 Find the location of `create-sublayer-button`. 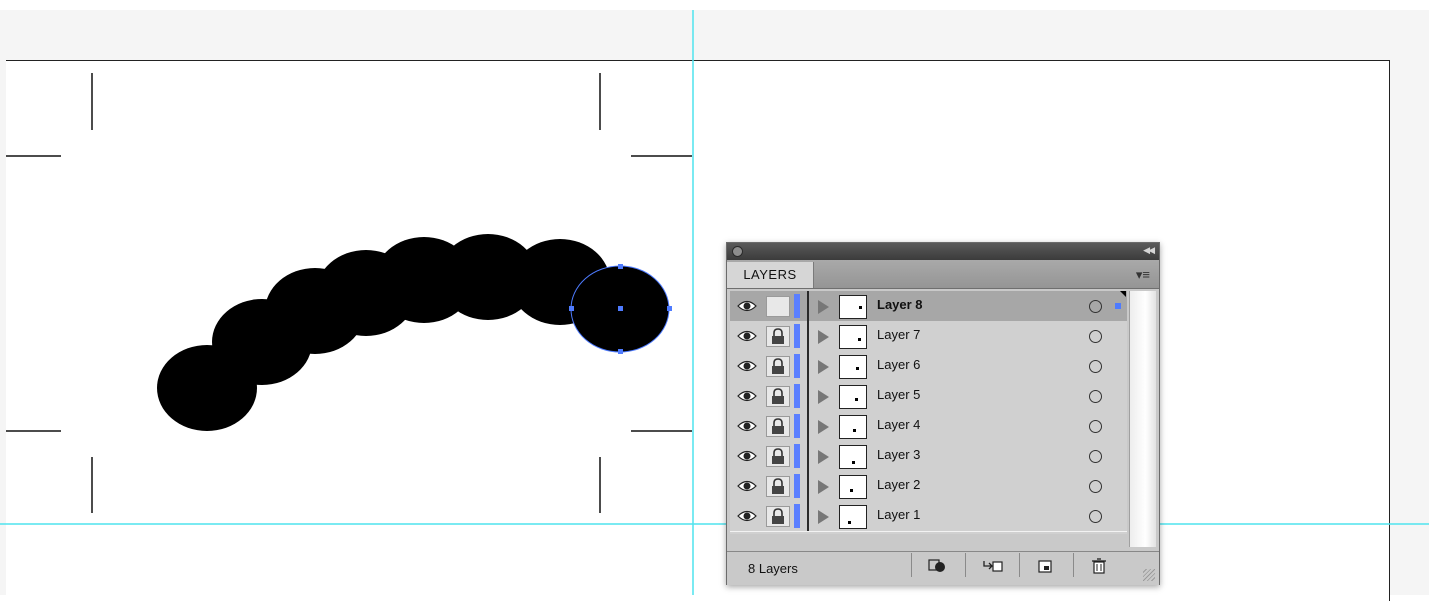

create-sublayer-button is located at coordinates (990, 565).